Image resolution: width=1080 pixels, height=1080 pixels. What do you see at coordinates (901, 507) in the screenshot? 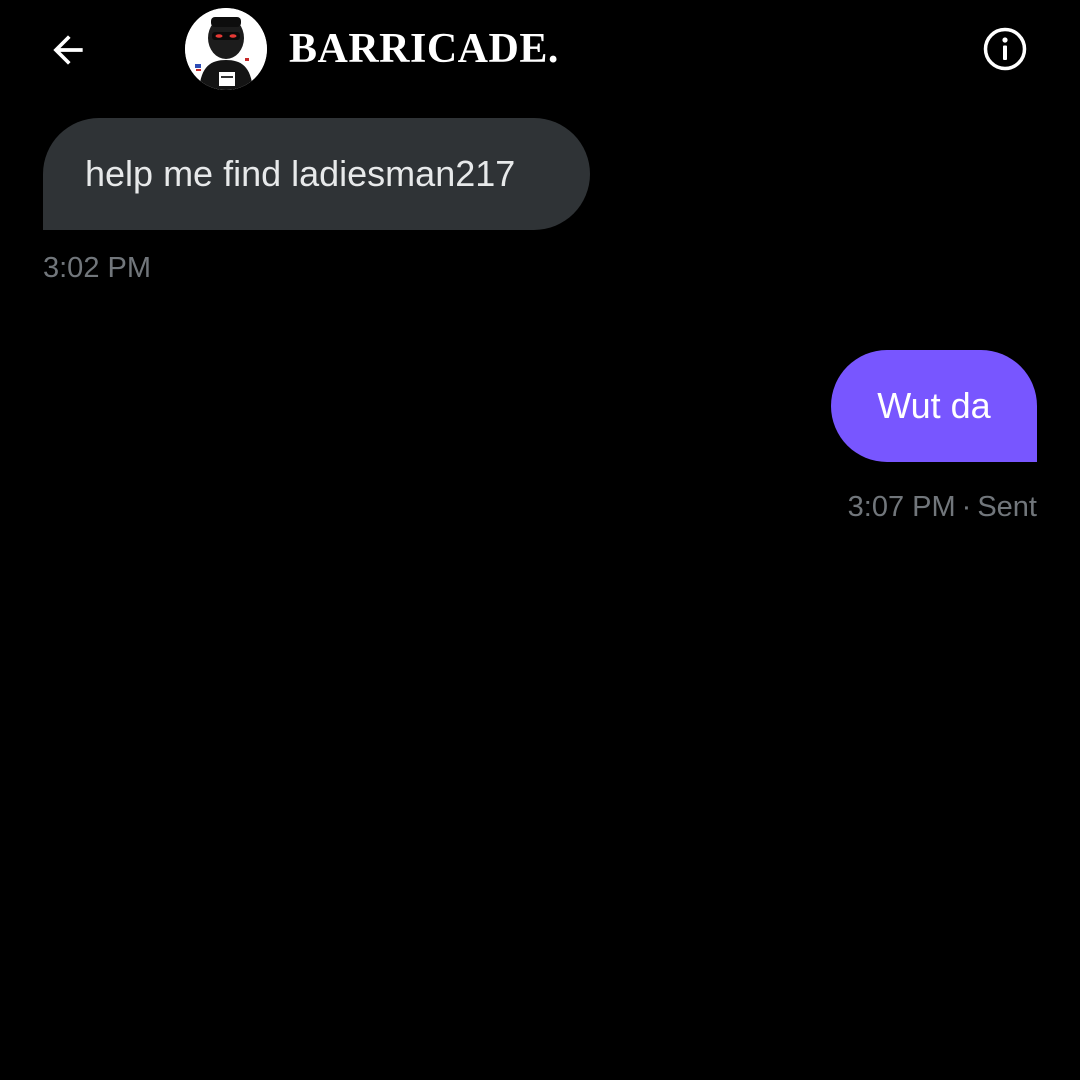
I see `message-timestamp: 3:07 PM` at bounding box center [901, 507].